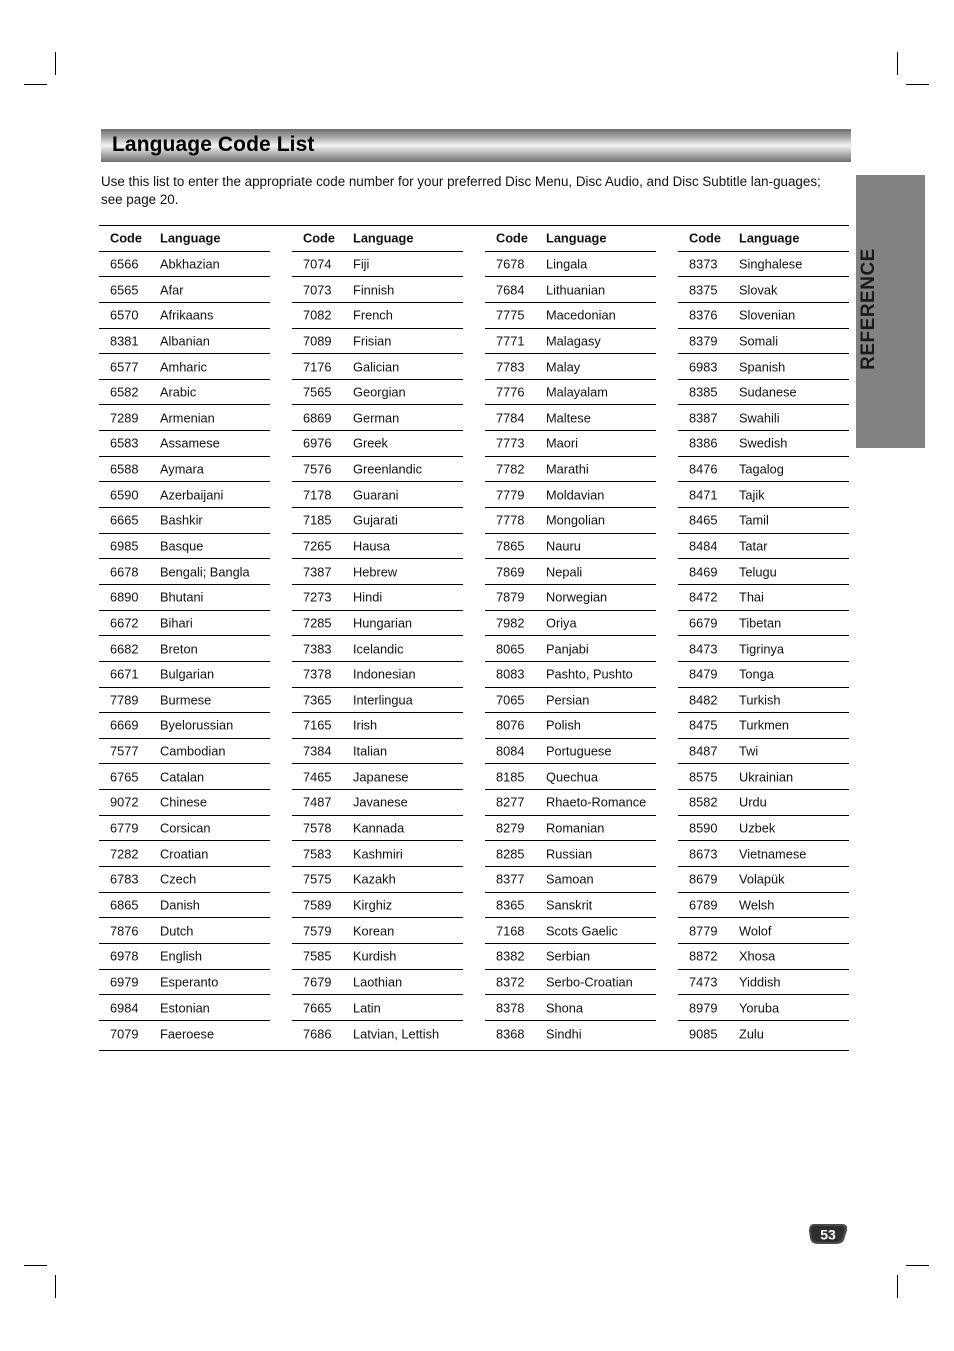 The height and width of the screenshot is (1351, 954). What do you see at coordinates (763, 393) in the screenshot?
I see `table-row: 8385 Sudanese` at bounding box center [763, 393].